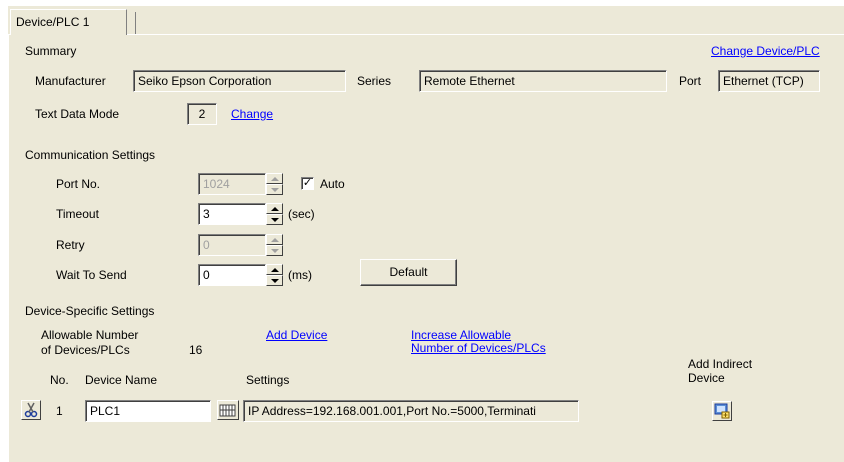 The width and height of the screenshot is (844, 462). I want to click on port-no-spinner, so click(274, 184).